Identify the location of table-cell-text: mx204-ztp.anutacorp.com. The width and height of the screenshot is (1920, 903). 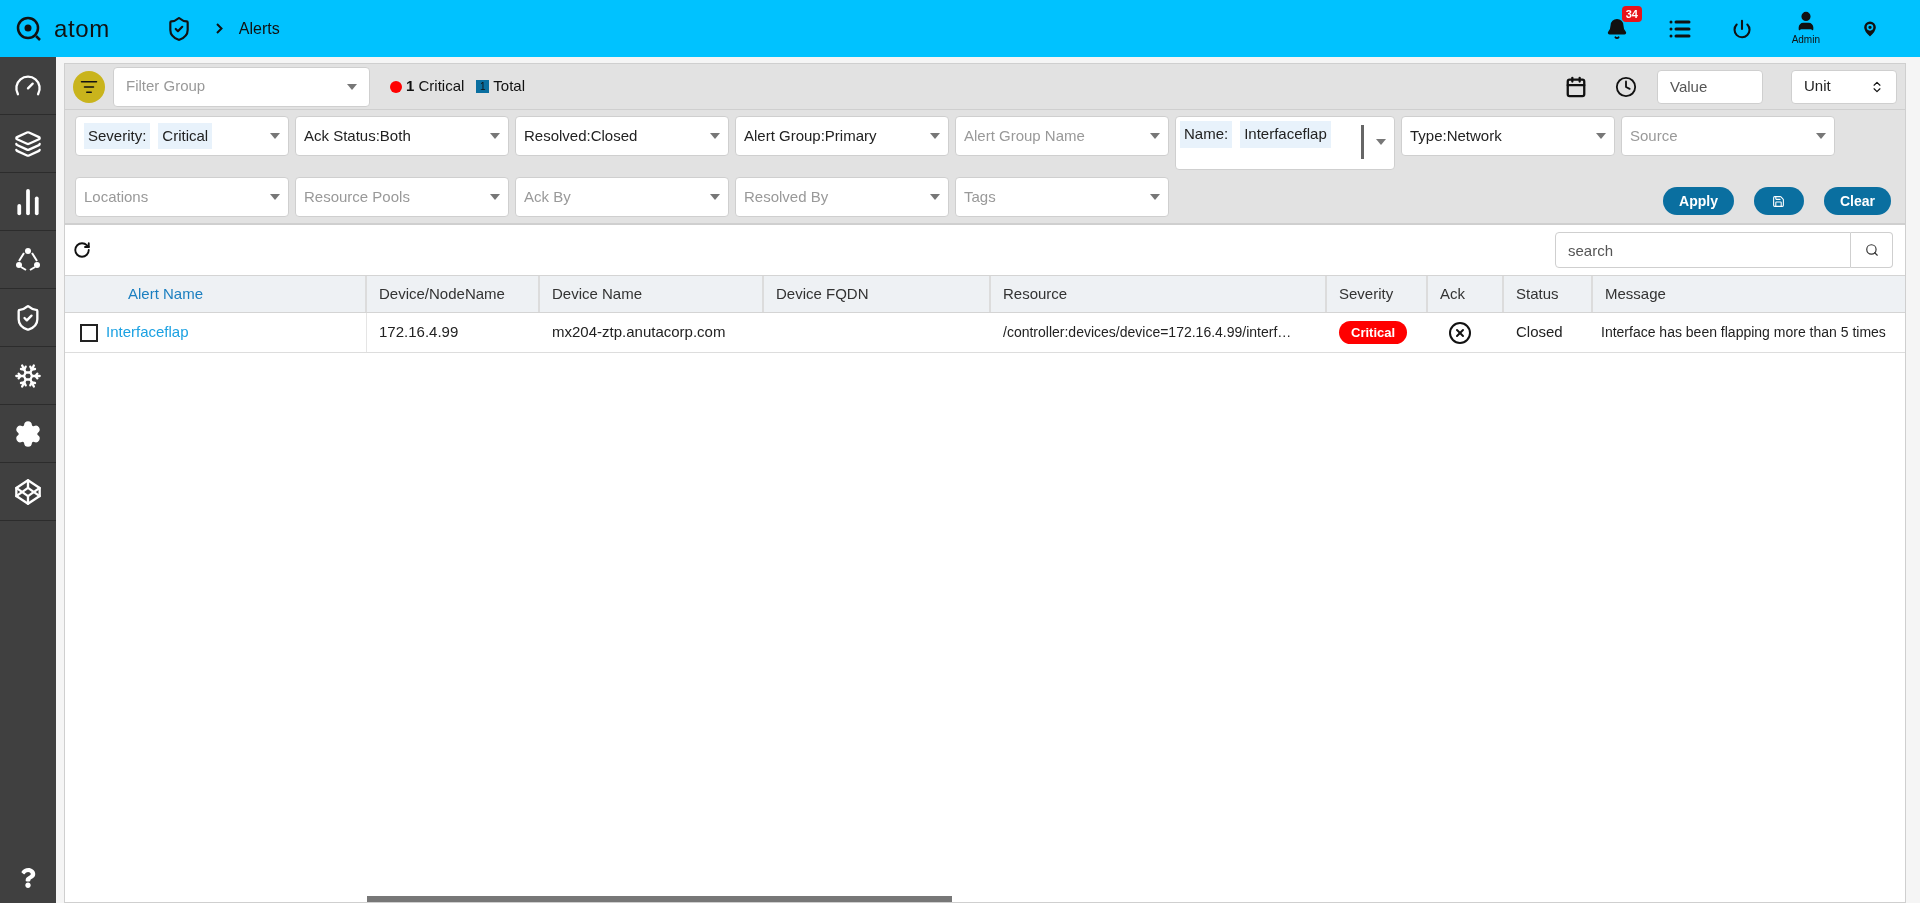
(639, 332).